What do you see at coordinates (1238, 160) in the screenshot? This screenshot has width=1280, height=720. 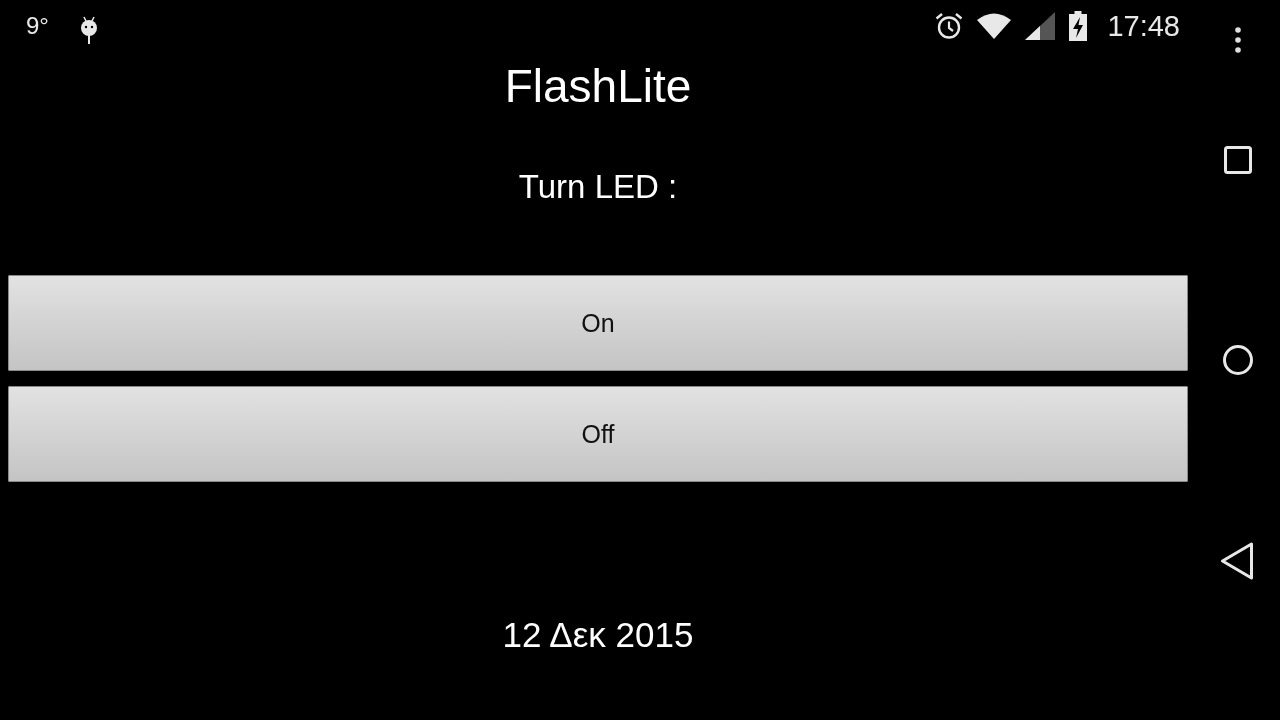 I see `recent-apps-icon` at bounding box center [1238, 160].